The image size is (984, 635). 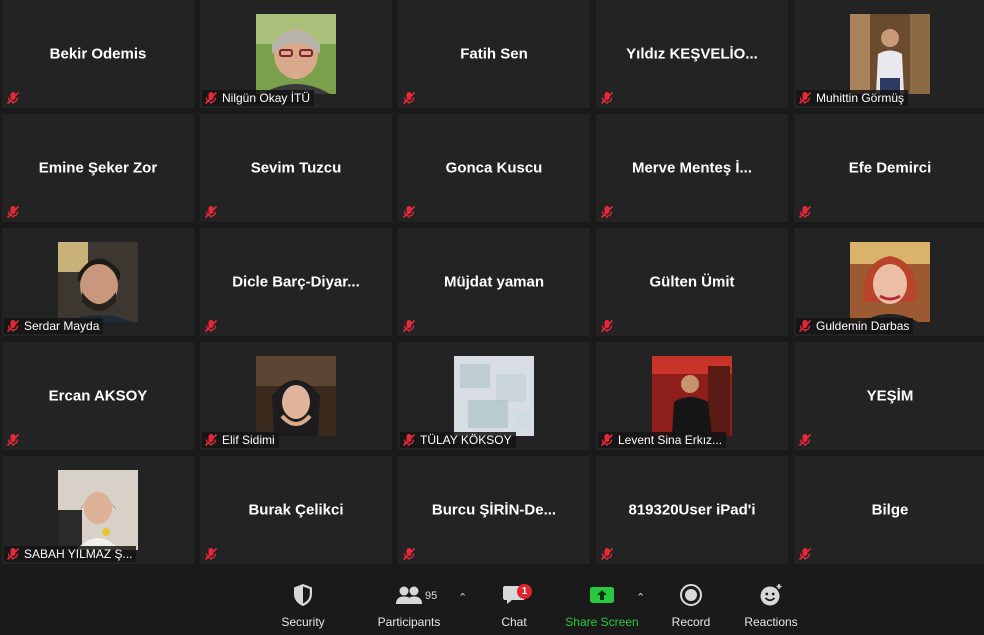 I want to click on participants-button: Participants, so click(x=409, y=605).